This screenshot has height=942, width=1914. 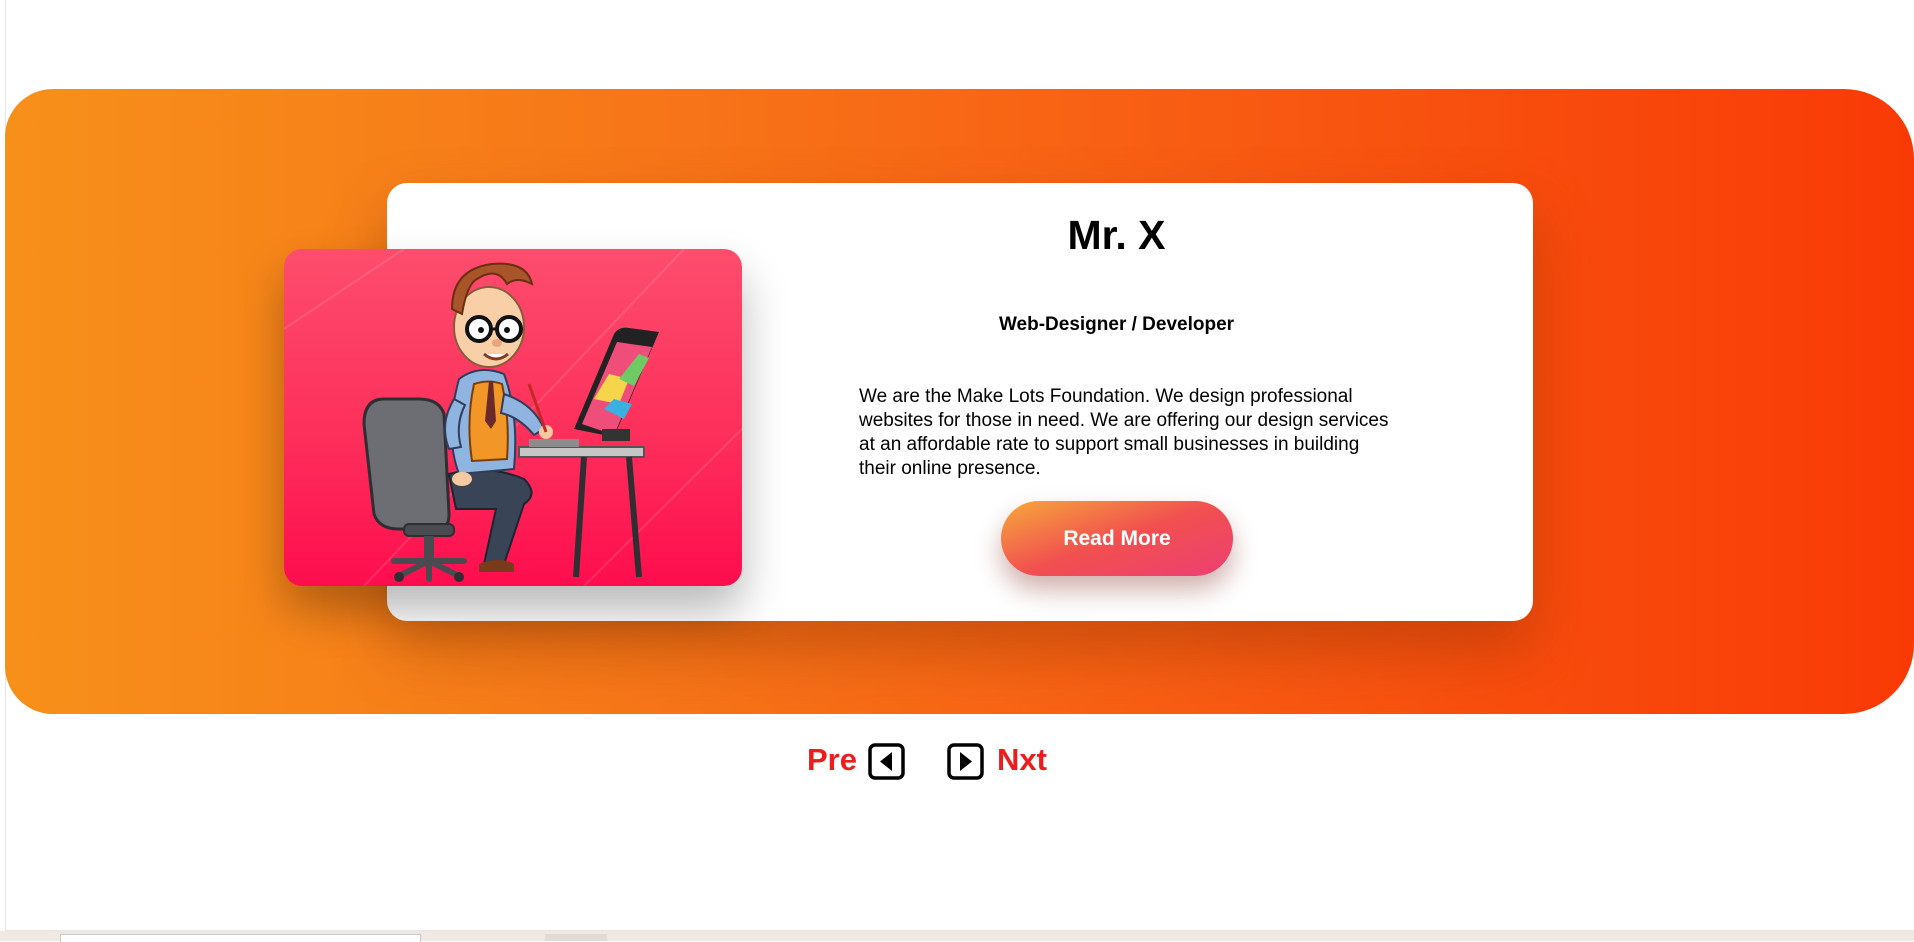 I want to click on next-button, so click(x=965, y=761).